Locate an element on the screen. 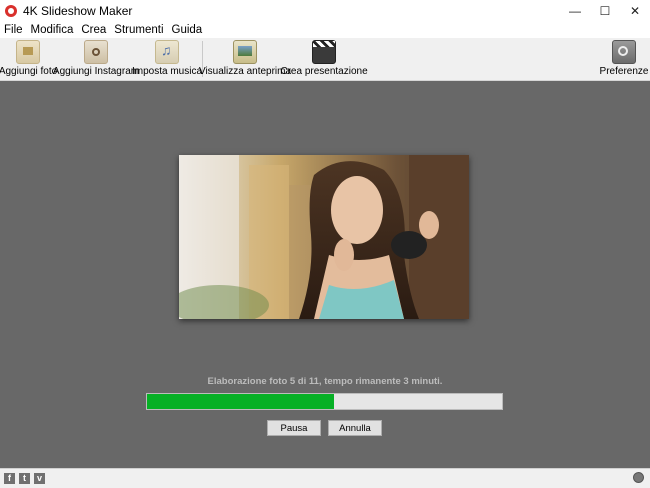  clapperboard-icon is located at coordinates (324, 52).